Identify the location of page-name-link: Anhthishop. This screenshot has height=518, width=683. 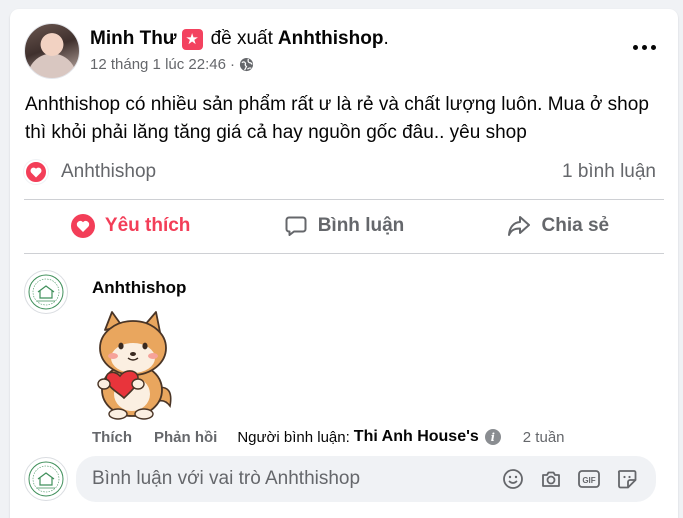
(331, 39).